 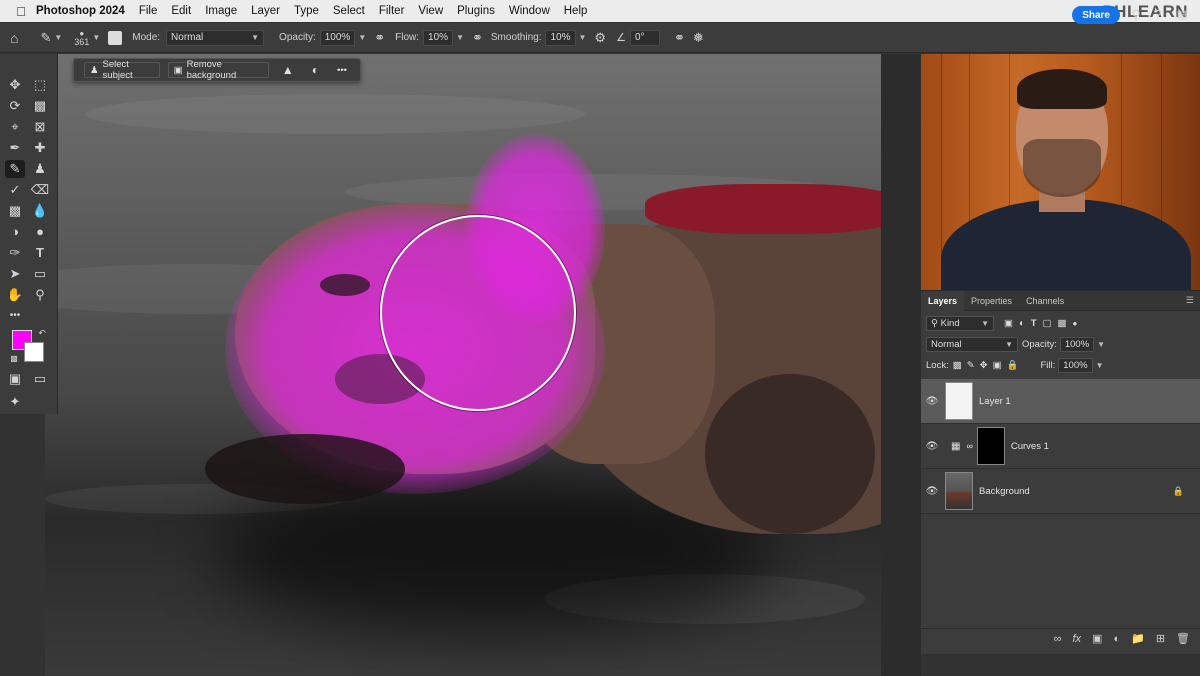 I want to click on menu-filter: Filter, so click(x=392, y=11).